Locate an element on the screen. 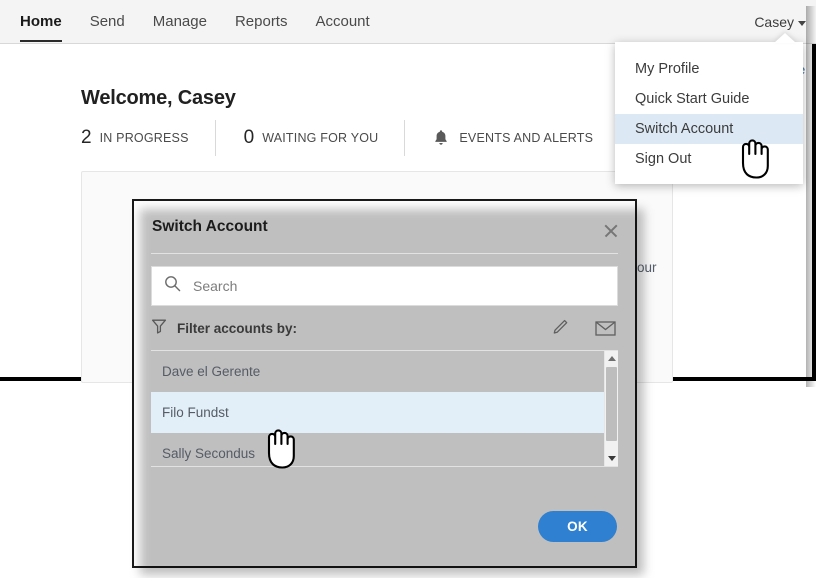  stat-waiting-for-you: 0 WAITING FOR YOU is located at coordinates (309, 138).